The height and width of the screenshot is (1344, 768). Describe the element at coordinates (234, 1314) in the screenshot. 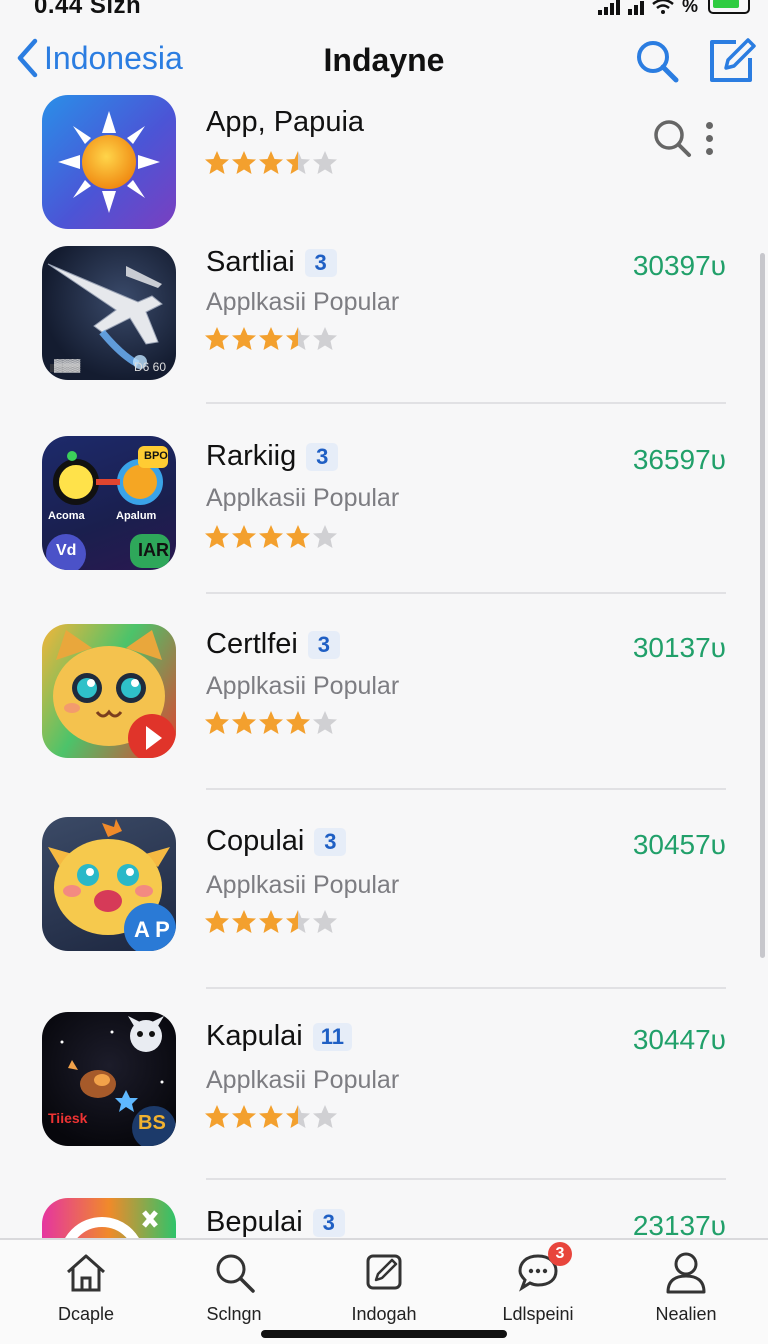

I see `tab-label: Sclngn` at that location.